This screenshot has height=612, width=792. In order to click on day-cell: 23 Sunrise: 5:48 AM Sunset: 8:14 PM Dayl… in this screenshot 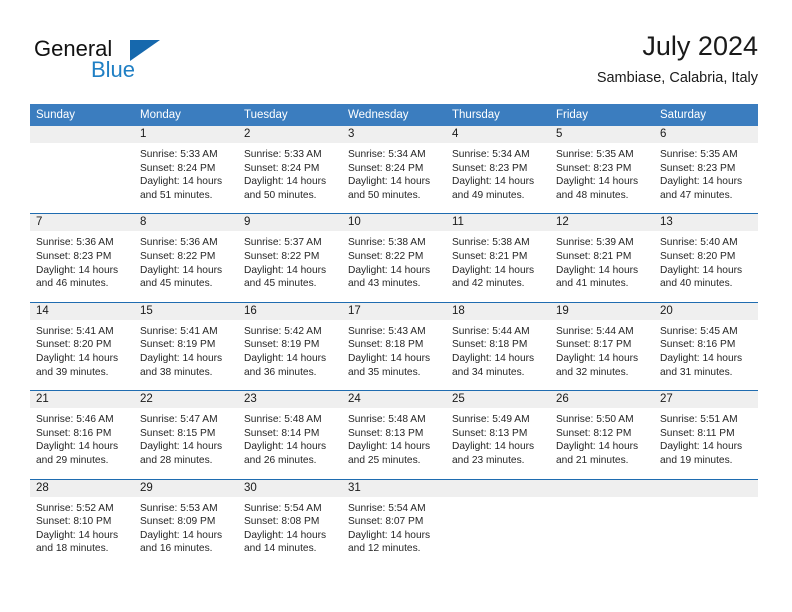, I will do `click(290, 435)`.